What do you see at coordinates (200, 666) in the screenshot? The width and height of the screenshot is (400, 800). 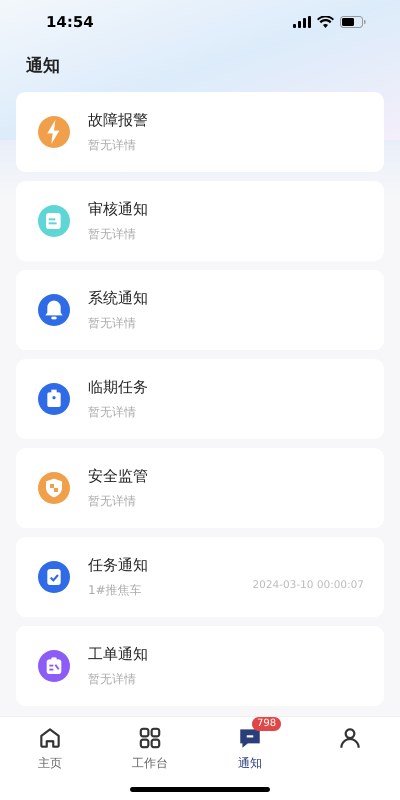 I see `notification-card: 工单通知 暂无详情` at bounding box center [200, 666].